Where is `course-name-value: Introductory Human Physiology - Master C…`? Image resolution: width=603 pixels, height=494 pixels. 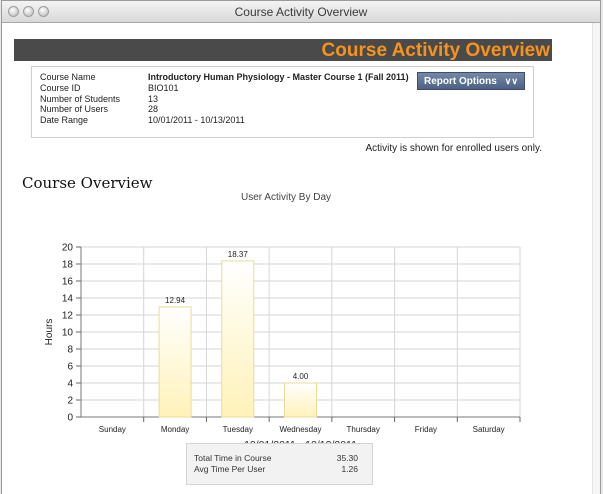 course-name-value: Introductory Human Physiology - Master C… is located at coordinates (278, 77).